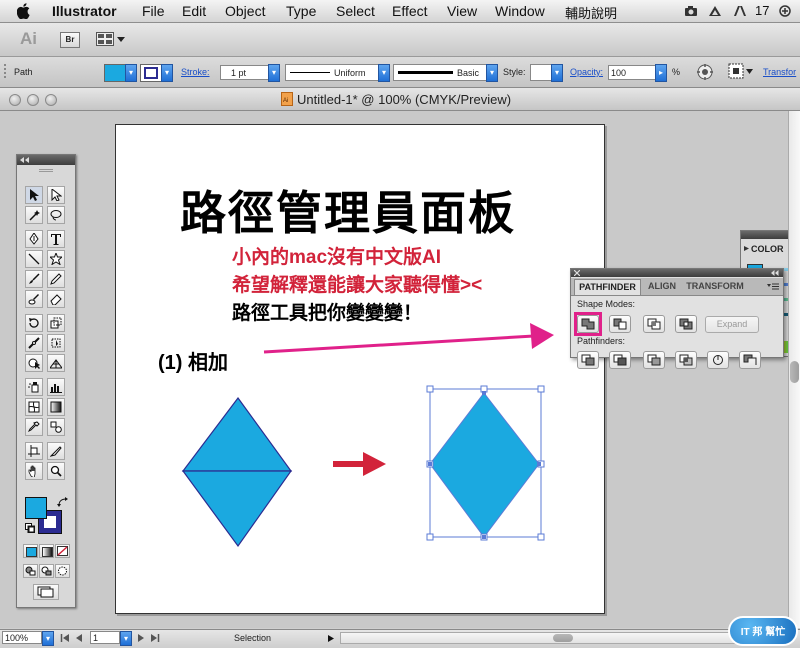 The image size is (800, 648). Describe the element at coordinates (48, 638) in the screenshot. I see `zoom-dropdown: ▾` at that location.